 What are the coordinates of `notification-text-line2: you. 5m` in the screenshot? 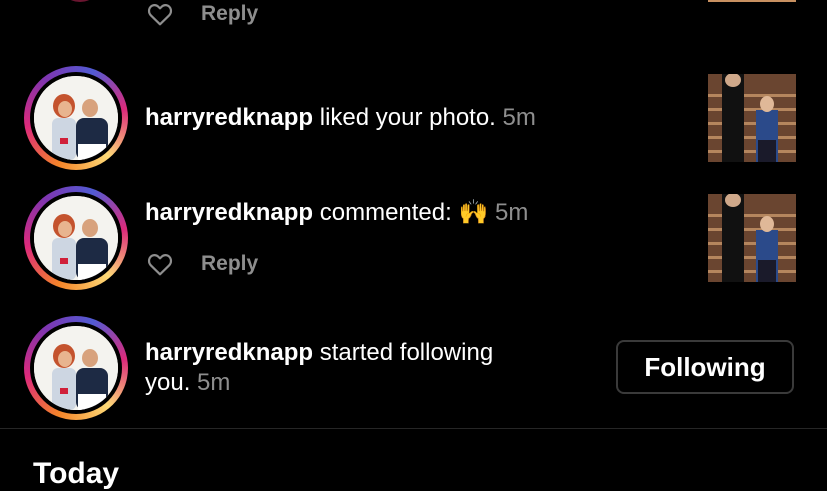 It's located at (187, 383).